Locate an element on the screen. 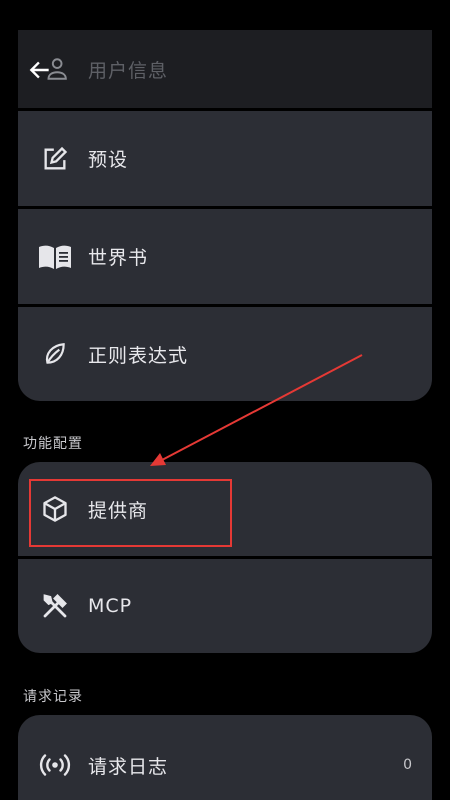 The image size is (450, 800). section-label-request-records: 请求记录 is located at coordinates (53, 697).